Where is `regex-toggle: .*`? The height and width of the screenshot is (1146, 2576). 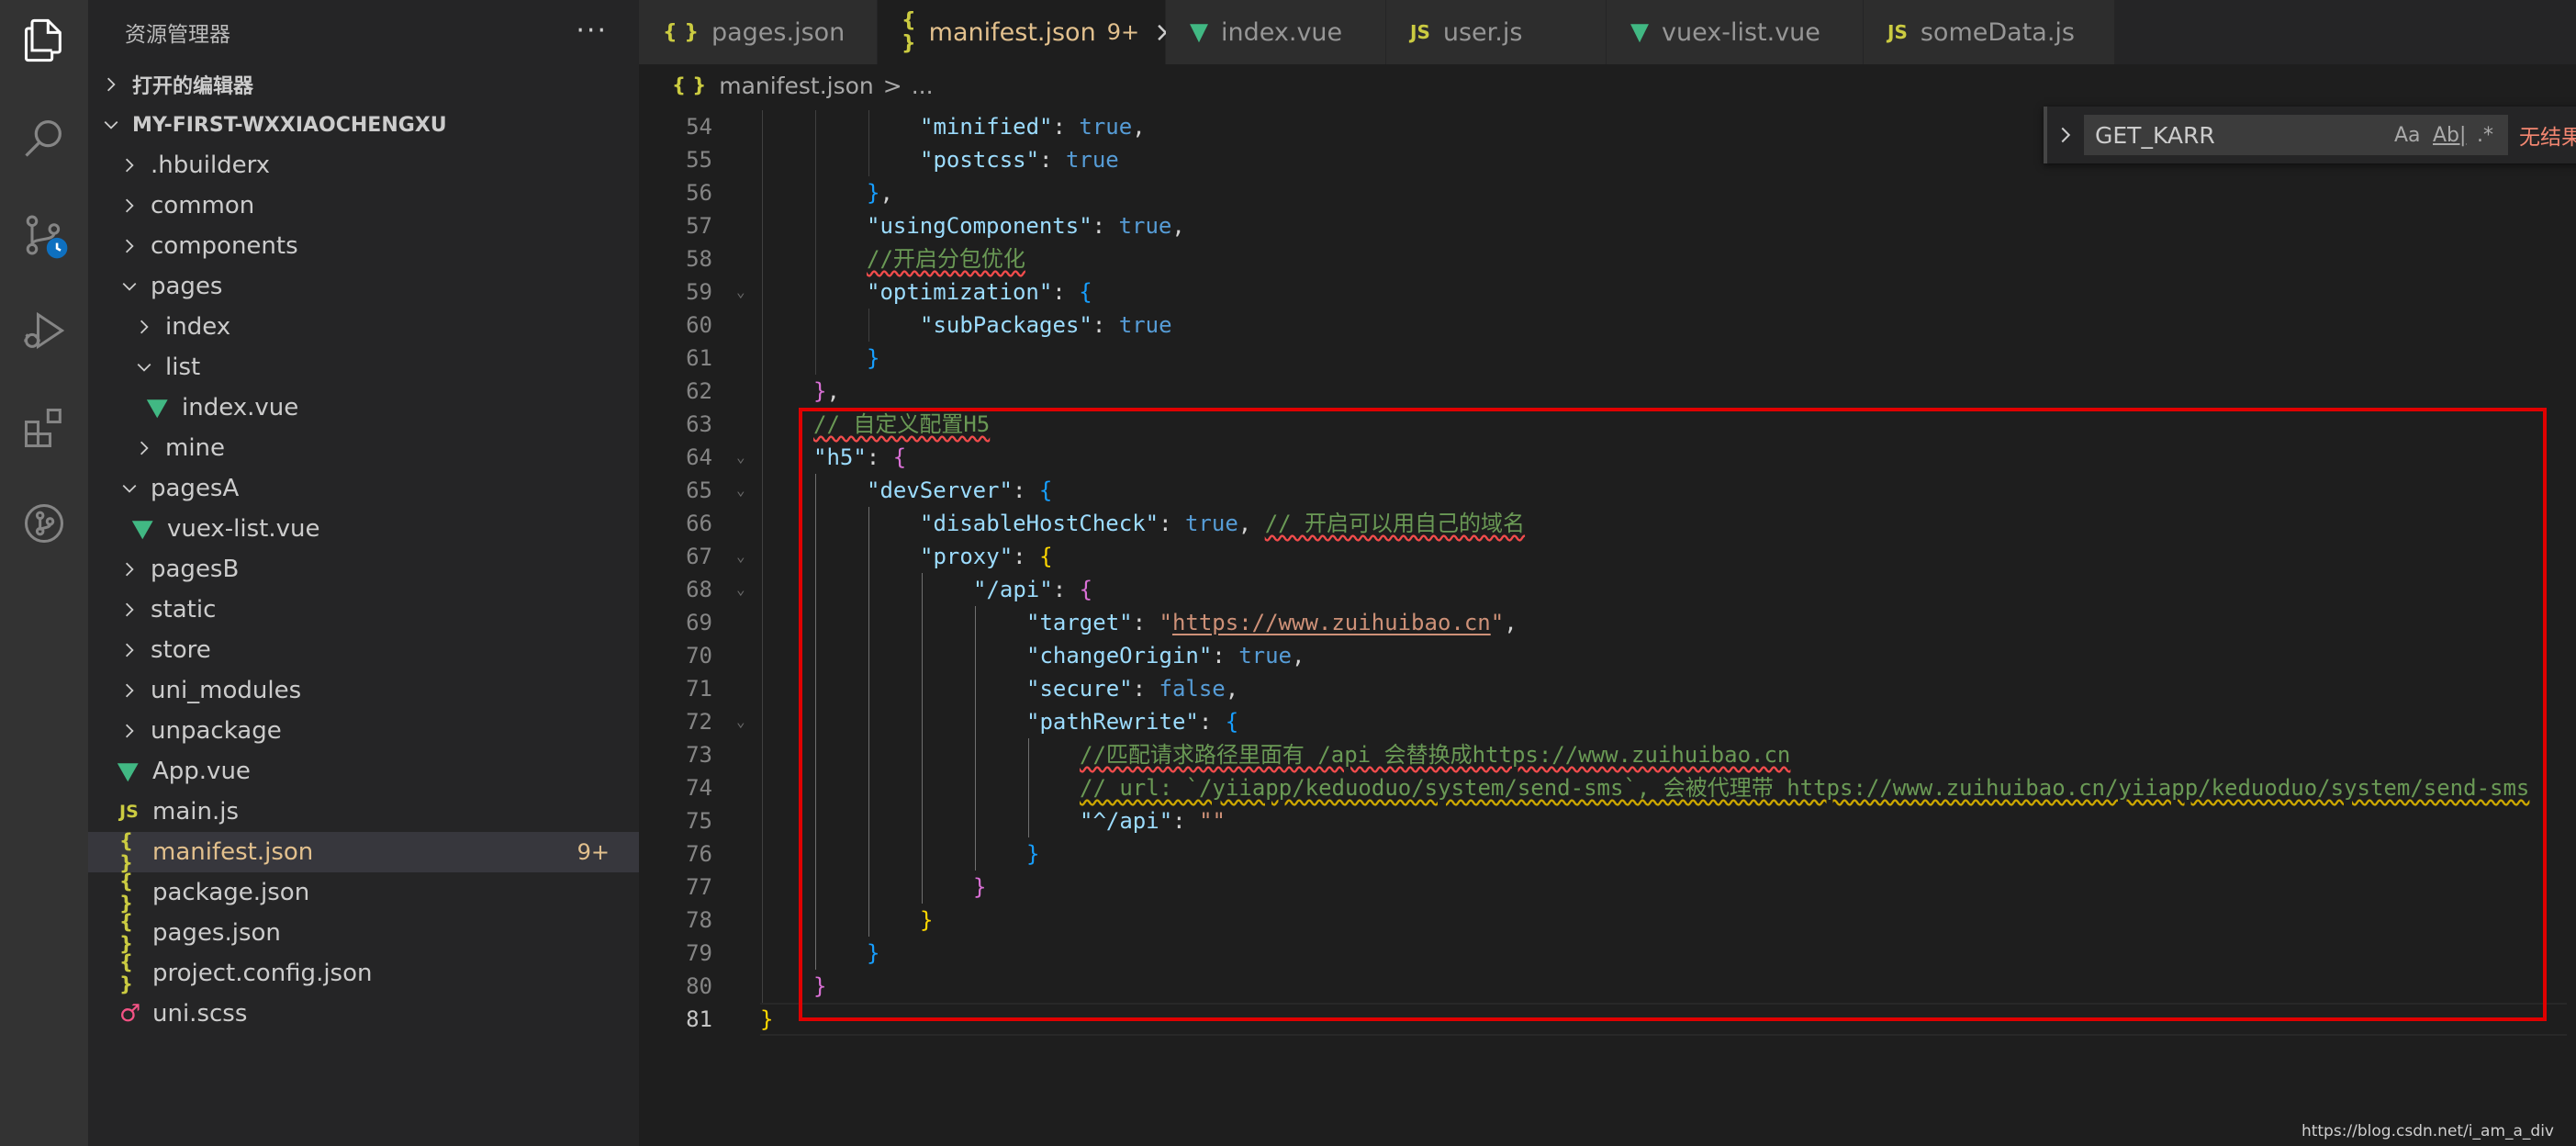 regex-toggle: .* is located at coordinates (2485, 135).